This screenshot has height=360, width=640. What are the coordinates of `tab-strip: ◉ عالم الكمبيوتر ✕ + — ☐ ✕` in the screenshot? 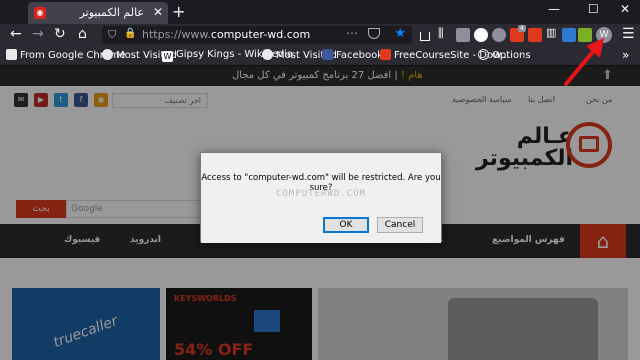 It's located at (320, 12).